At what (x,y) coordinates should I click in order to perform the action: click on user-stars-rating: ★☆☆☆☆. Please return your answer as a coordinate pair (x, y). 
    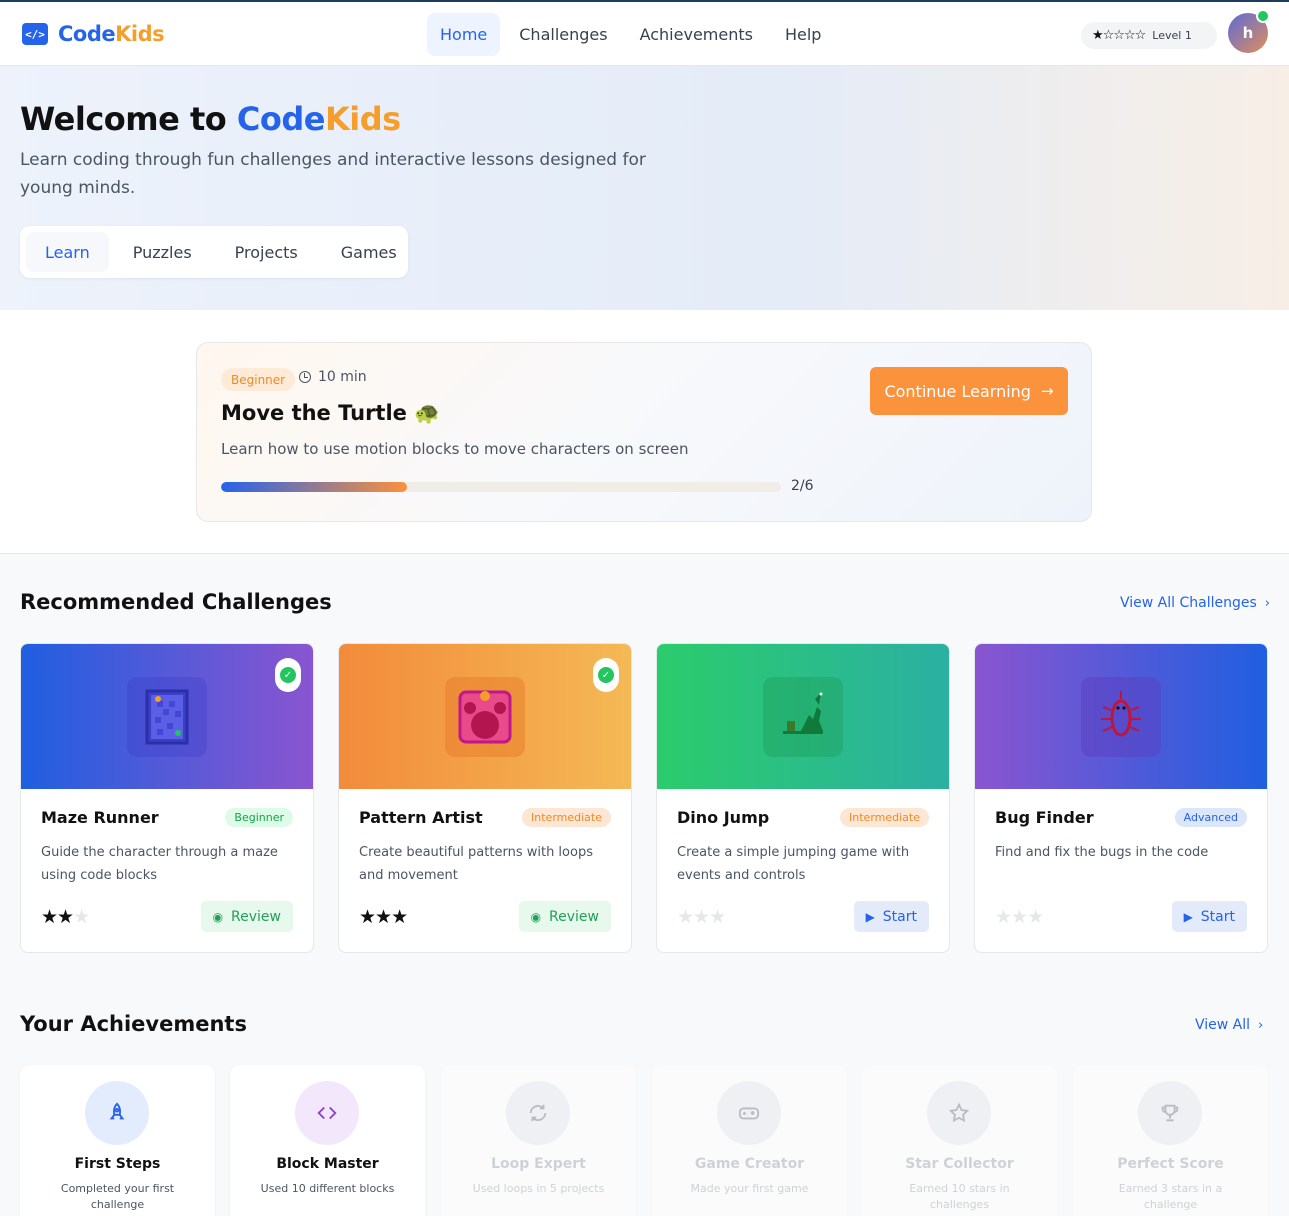
    Looking at the image, I should click on (1119, 35).